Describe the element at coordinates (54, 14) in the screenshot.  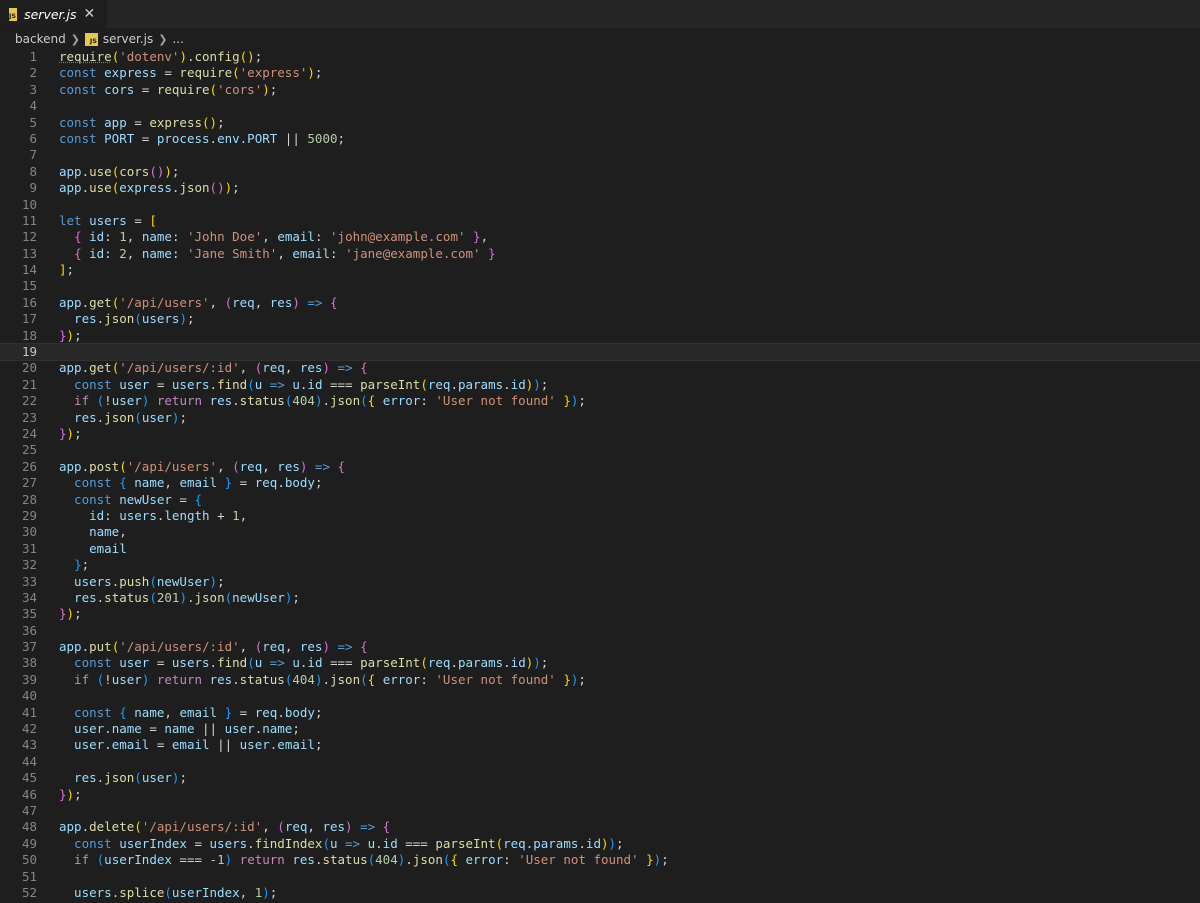
I see `tab-server-js: JS server.js ✕` at that location.